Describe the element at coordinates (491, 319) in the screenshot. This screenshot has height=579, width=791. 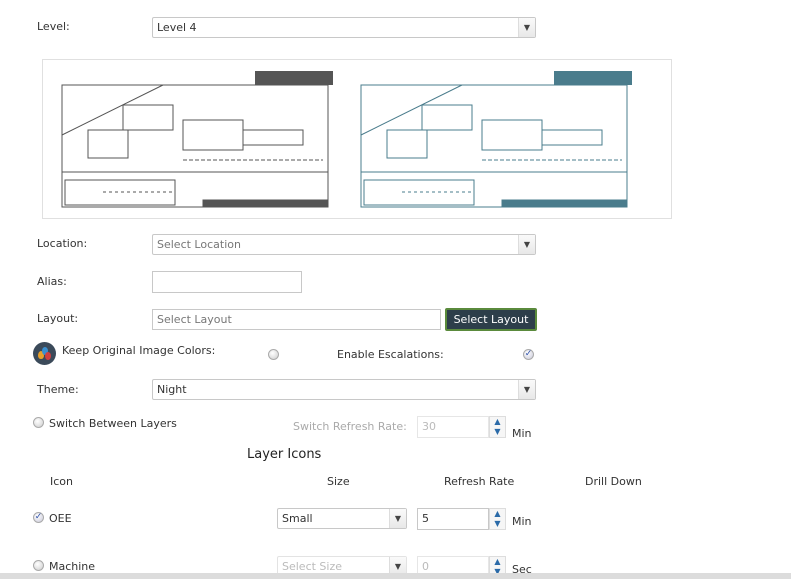
I see `select-layout-button: Select Layout` at that location.